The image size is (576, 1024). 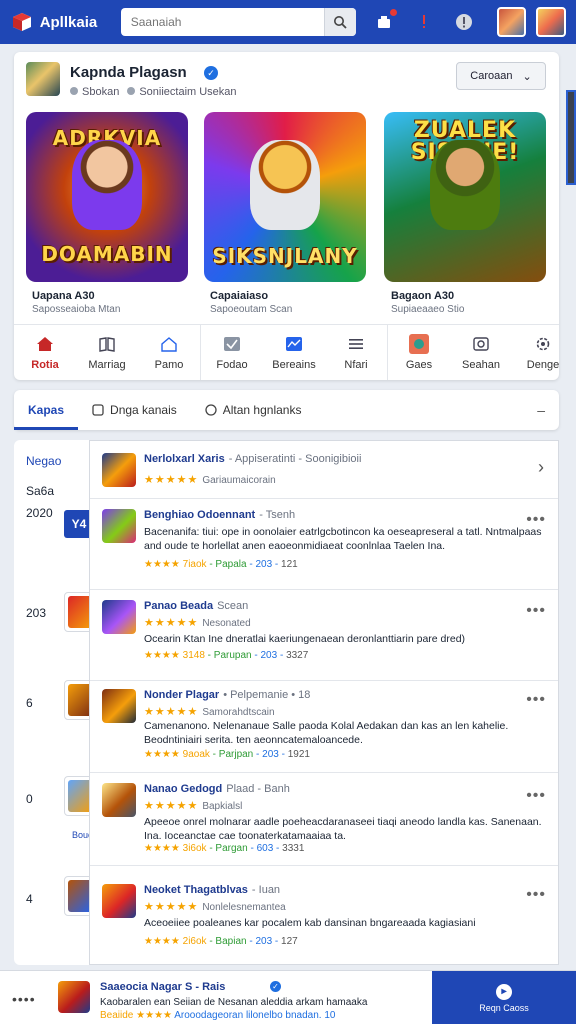 I want to click on item-meta: ★★★★ 3148 - Parupan - 203 - 3327, so click(x=226, y=655).